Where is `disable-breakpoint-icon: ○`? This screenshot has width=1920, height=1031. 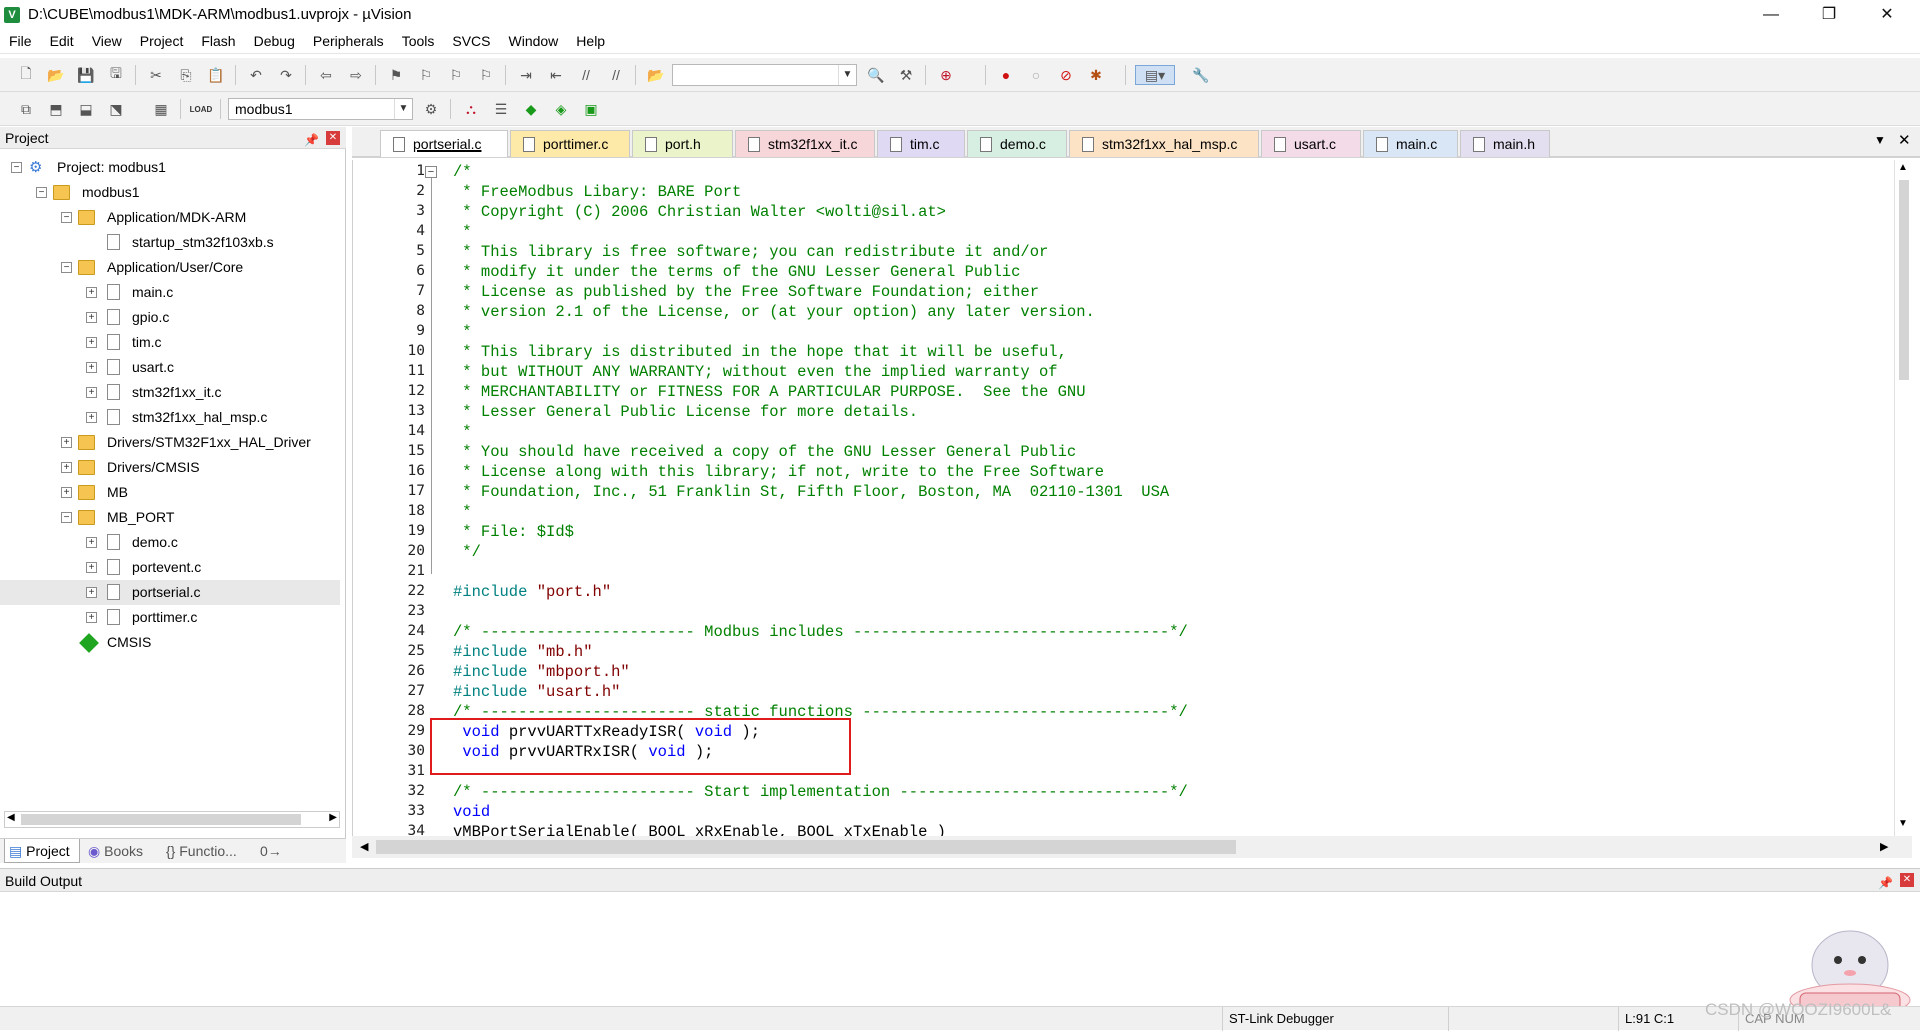
disable-breakpoint-icon: ○ is located at coordinates (1036, 75).